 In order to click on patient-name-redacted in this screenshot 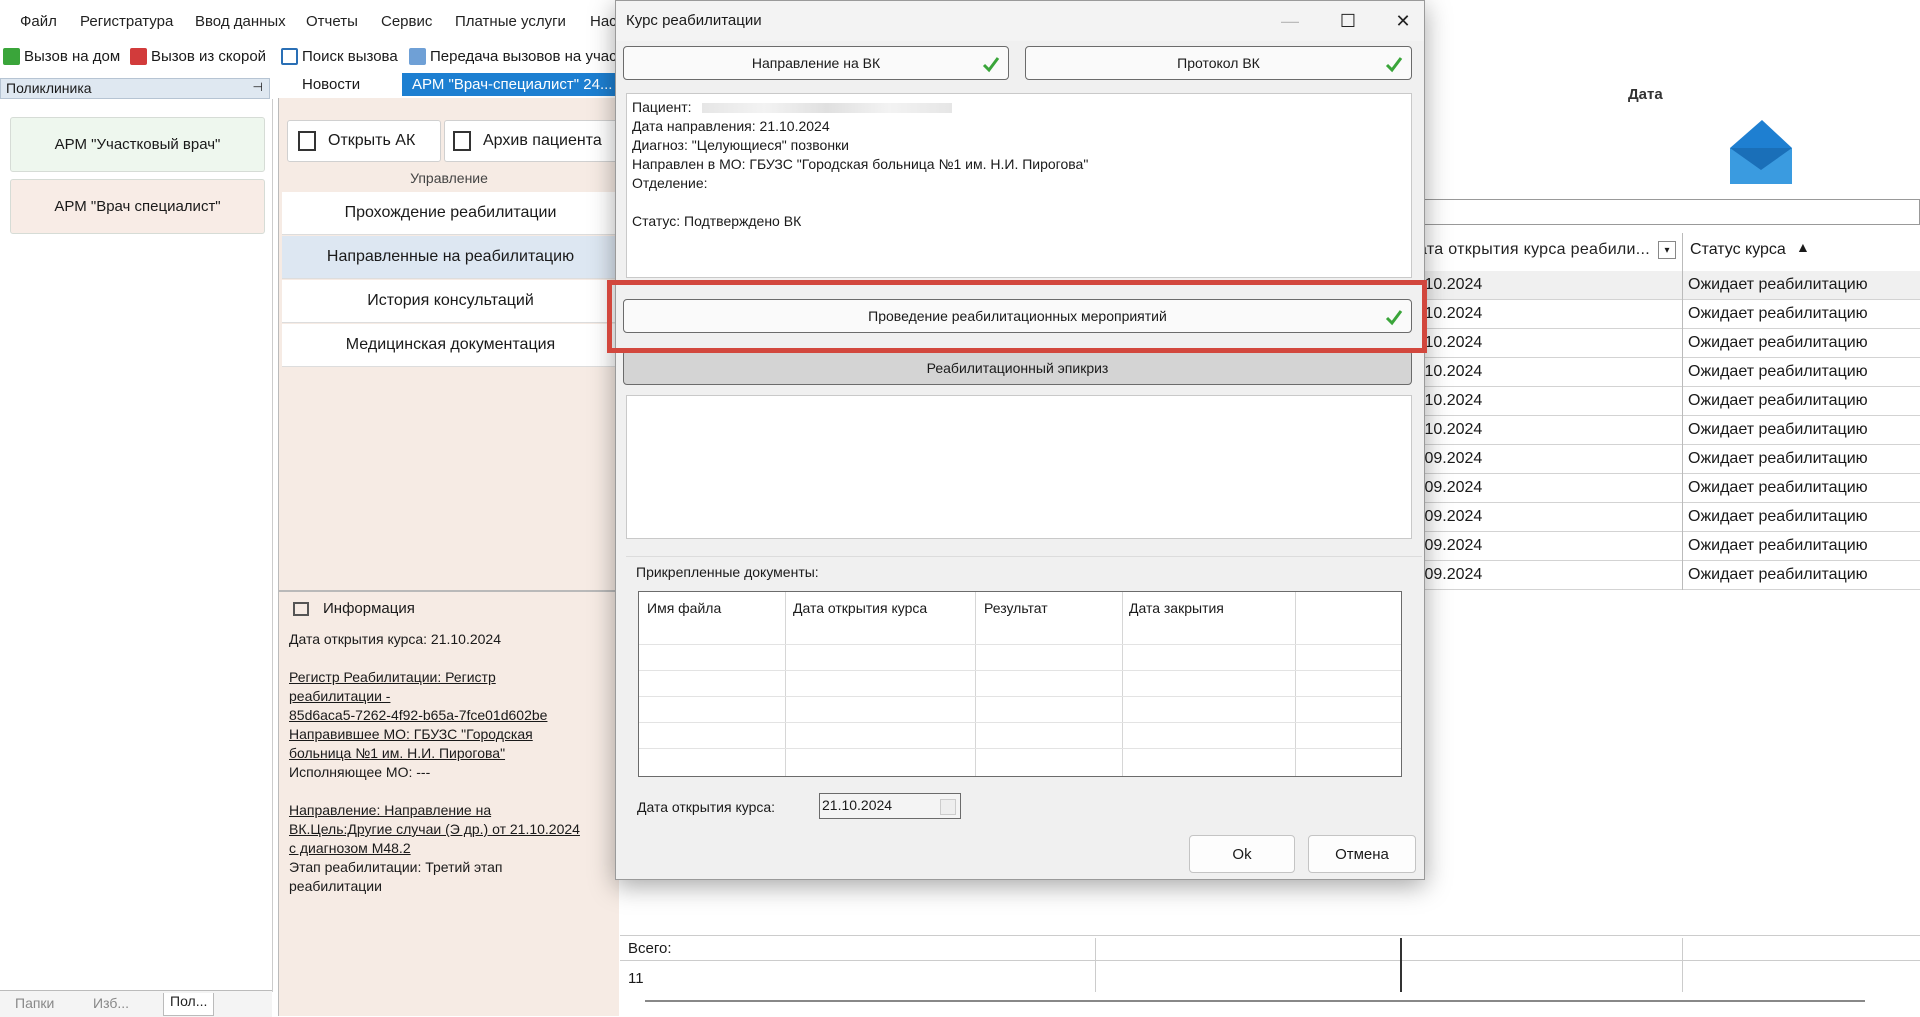, I will do `click(826, 107)`.